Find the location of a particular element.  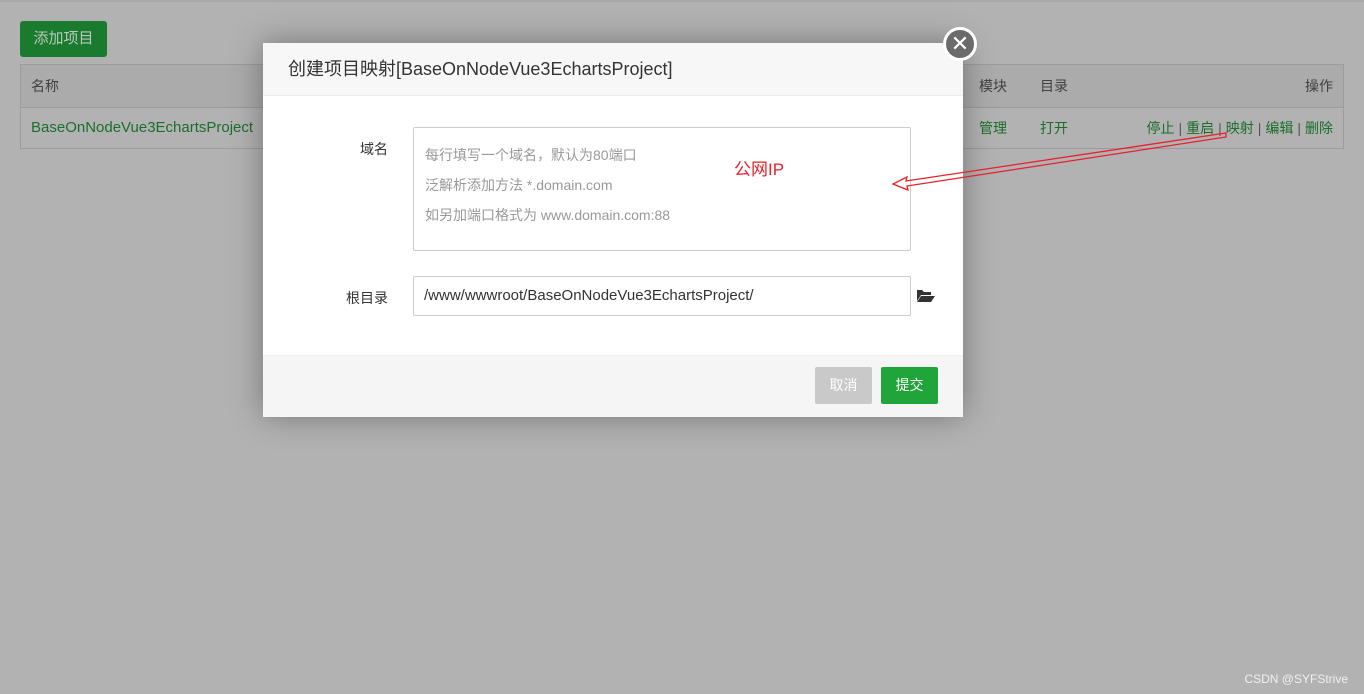

watermark: CSDN @SYFStrive is located at coordinates (1296, 679).